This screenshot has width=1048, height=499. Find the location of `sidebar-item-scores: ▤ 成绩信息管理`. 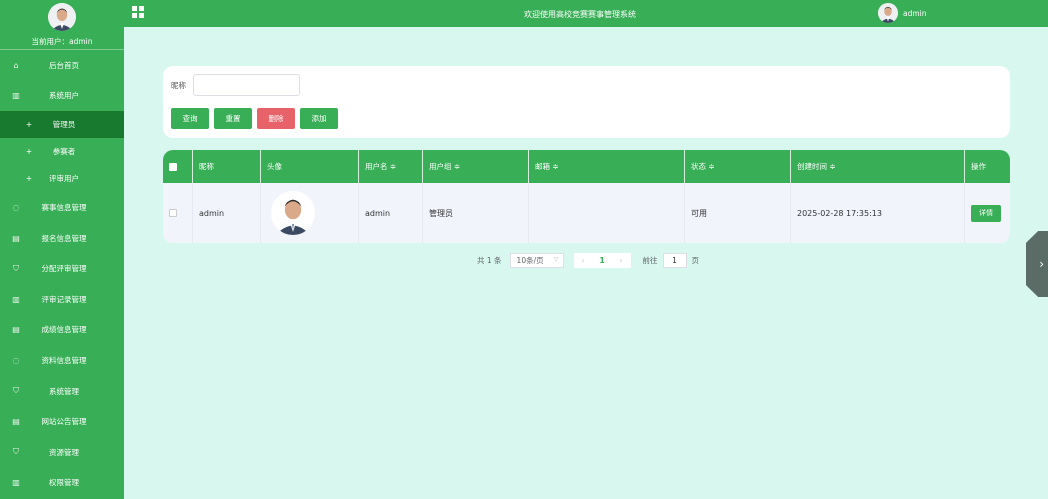

sidebar-item-scores: ▤ 成绩信息管理 is located at coordinates (62, 330).